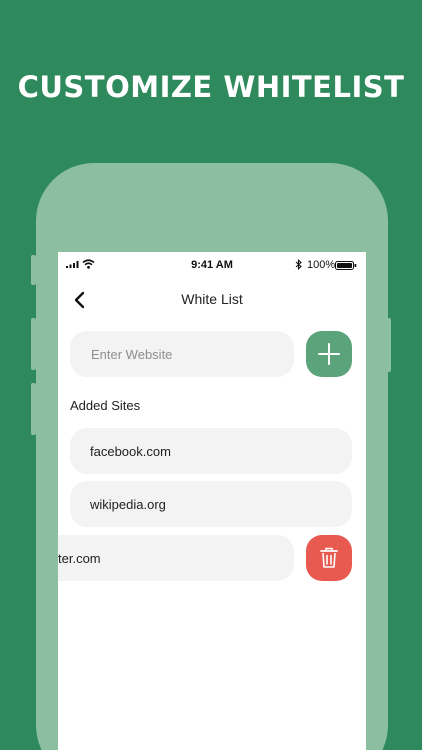 This screenshot has width=422, height=750. What do you see at coordinates (176, 558) in the screenshot?
I see `site-row-twitter-swiped: ter.com` at bounding box center [176, 558].